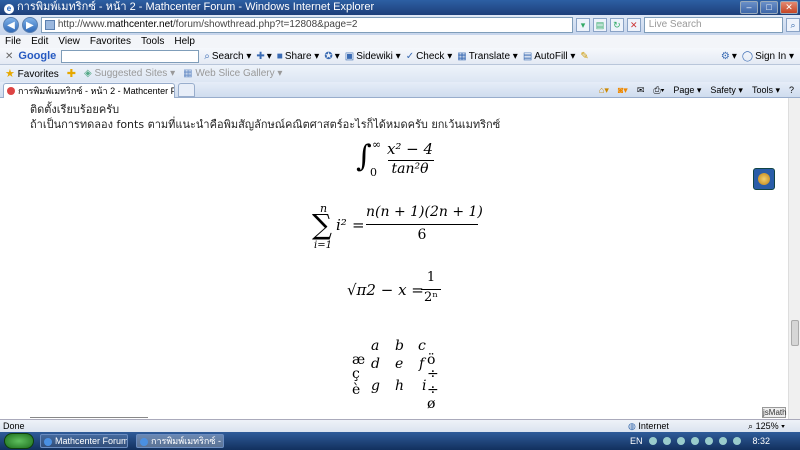 This screenshot has width=800, height=450. What do you see at coordinates (11, 25) in the screenshot?
I see `back-button: ◀` at bounding box center [11, 25].